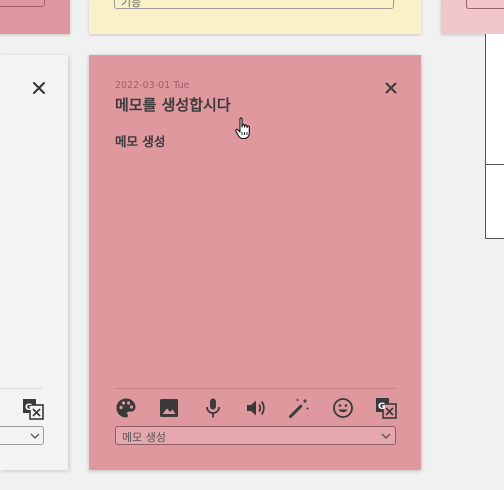  I want to click on emoji-icon, so click(342, 408).